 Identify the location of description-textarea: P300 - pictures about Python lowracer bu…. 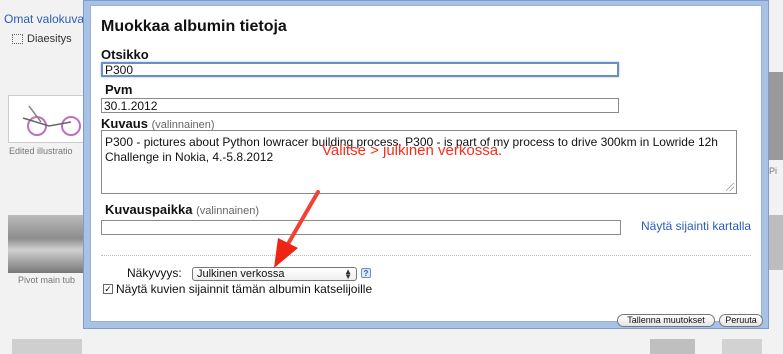
(419, 162).